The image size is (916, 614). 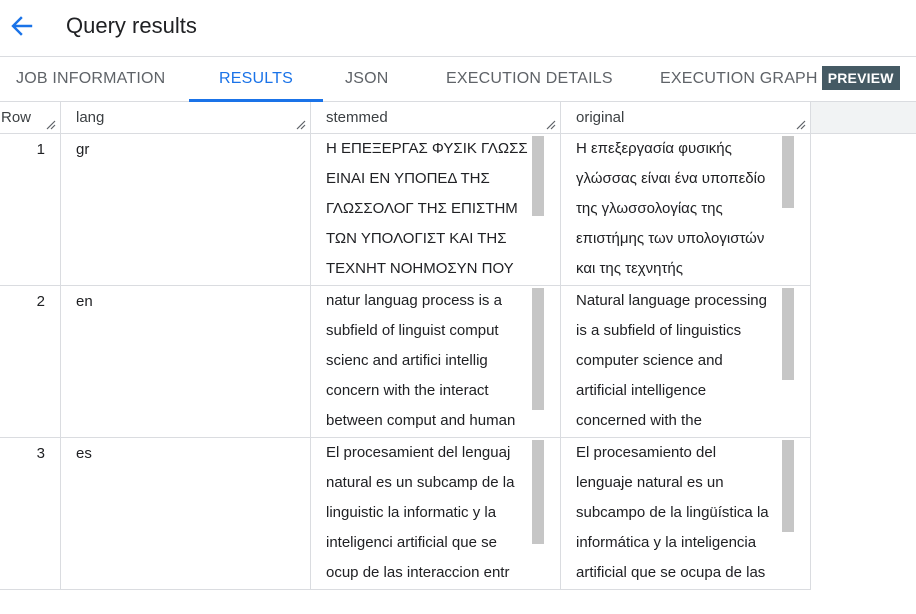 What do you see at coordinates (16, 117) in the screenshot?
I see `column-header-label: Row` at bounding box center [16, 117].